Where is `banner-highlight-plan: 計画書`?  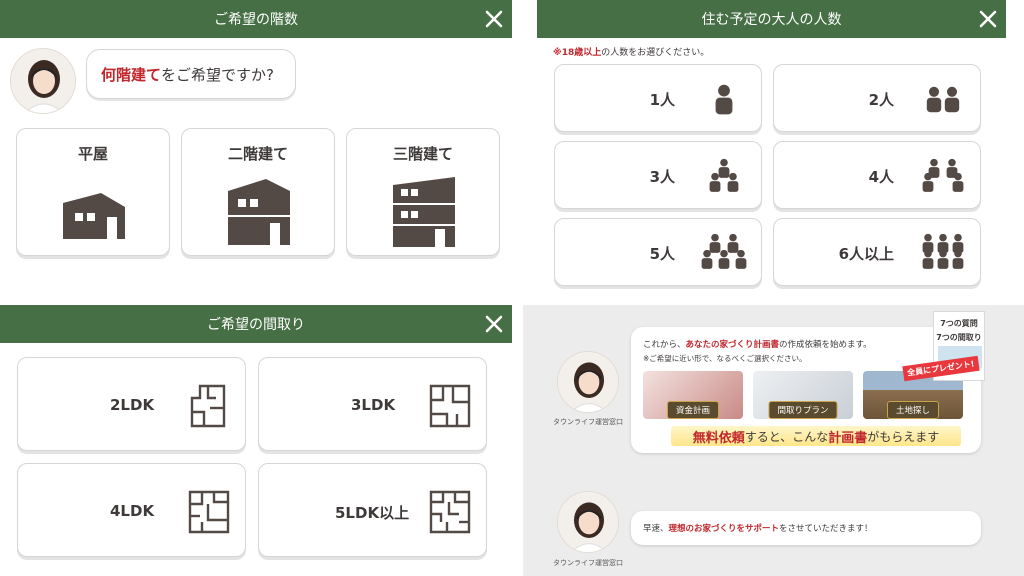 banner-highlight-plan: 計画書 is located at coordinates (848, 438).